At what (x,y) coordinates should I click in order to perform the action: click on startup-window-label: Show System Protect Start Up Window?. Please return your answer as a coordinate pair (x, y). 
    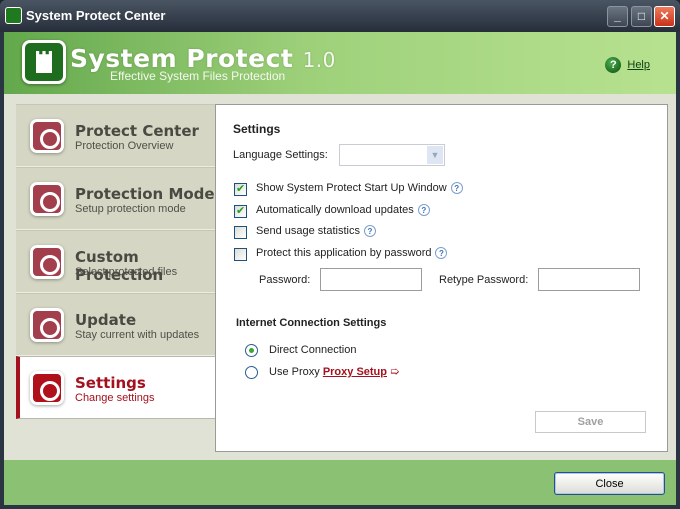
    Looking at the image, I should click on (359, 188).